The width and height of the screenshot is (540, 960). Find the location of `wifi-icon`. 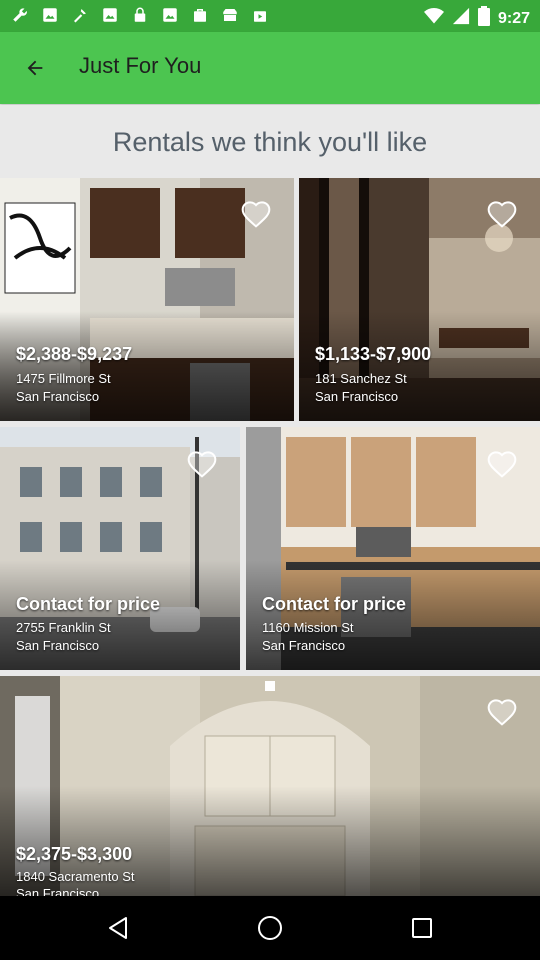

wifi-icon is located at coordinates (433, 18).